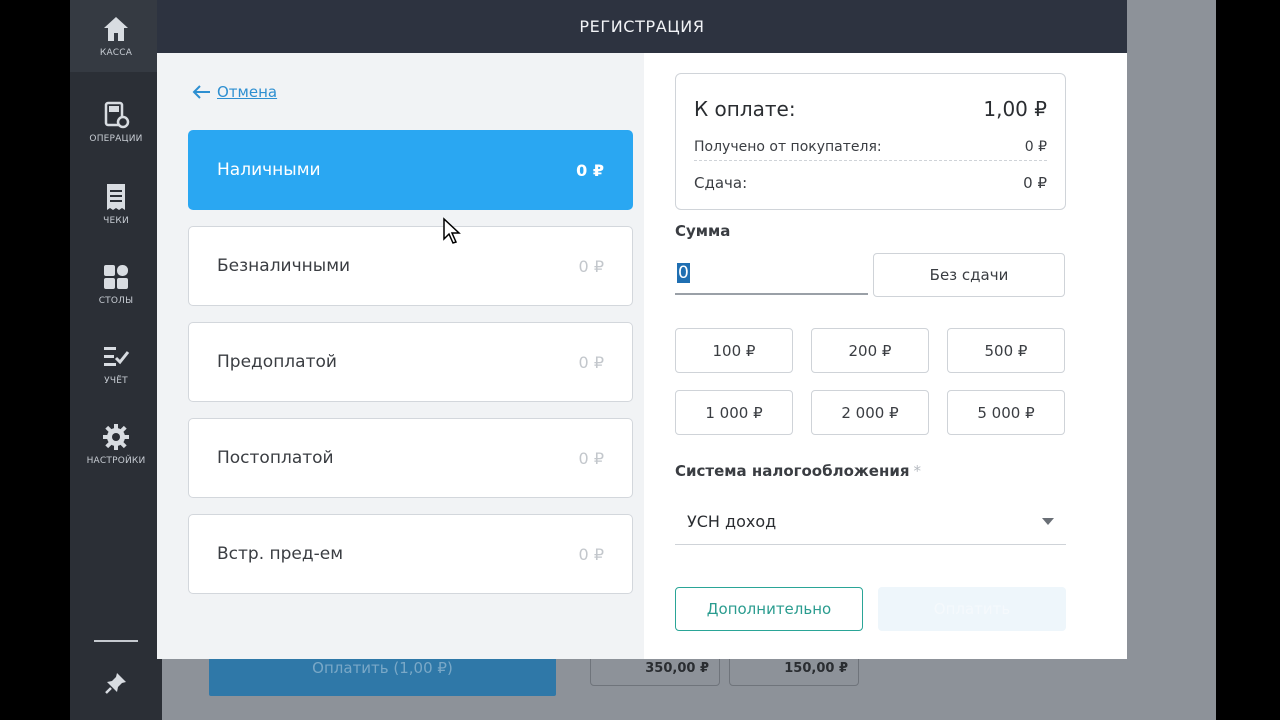  Describe the element at coordinates (683, 273) in the screenshot. I see `amount-input-value: 0` at that location.